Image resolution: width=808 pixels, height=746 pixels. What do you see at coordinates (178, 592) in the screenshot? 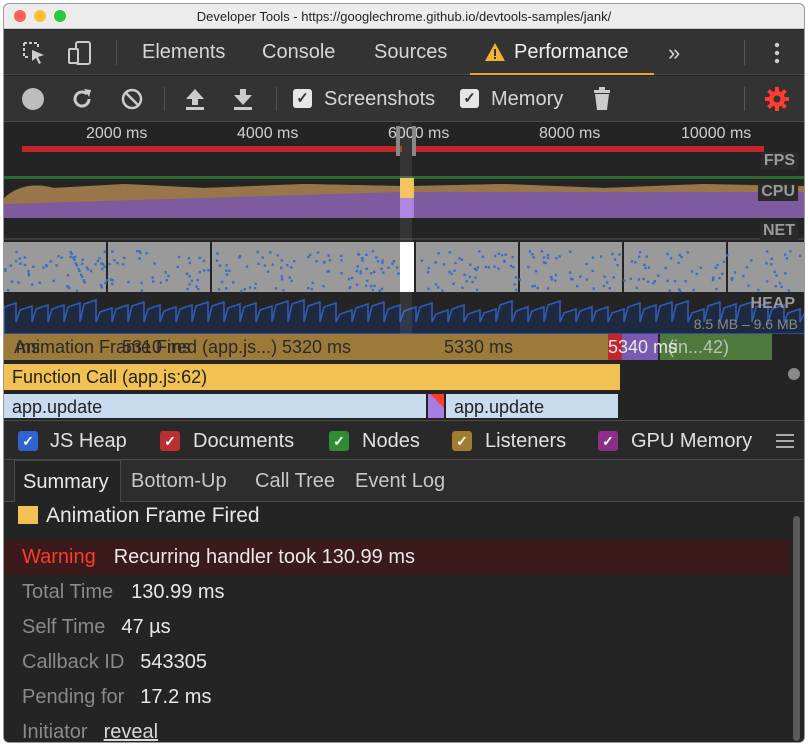
I see `total-time-value: 130.99 ms` at bounding box center [178, 592].